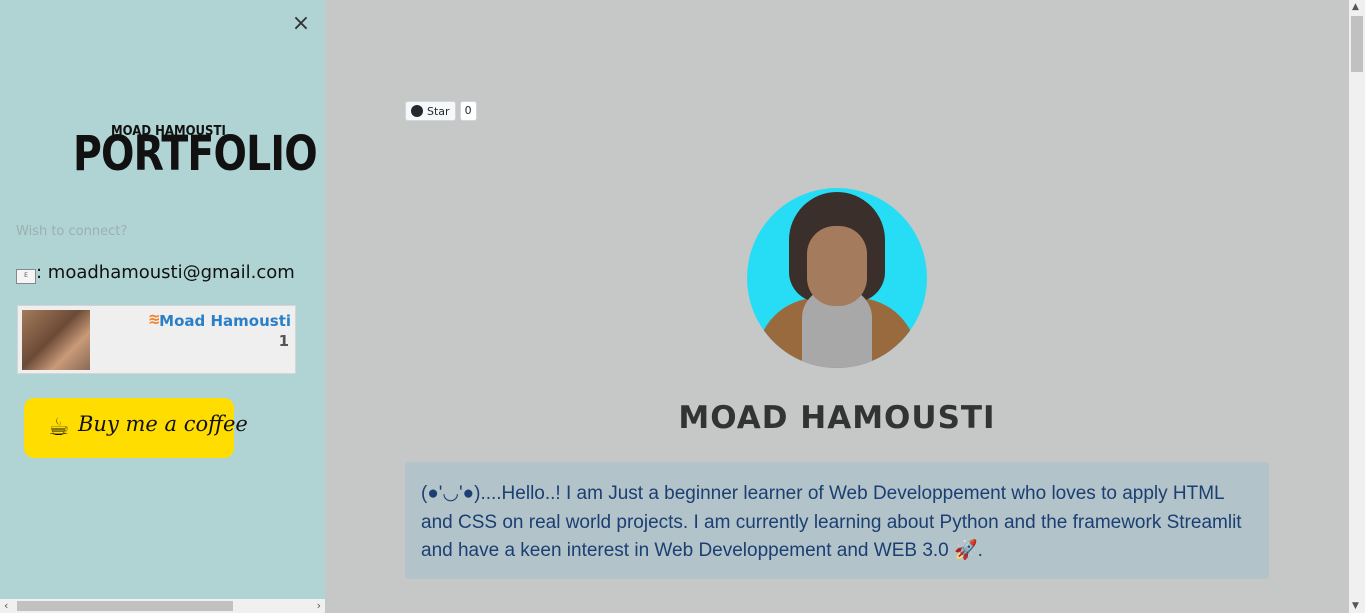 Image resolution: width=1365 pixels, height=613 pixels. Describe the element at coordinates (72, 231) in the screenshot. I see `connect-label: Wish to connect?` at that location.